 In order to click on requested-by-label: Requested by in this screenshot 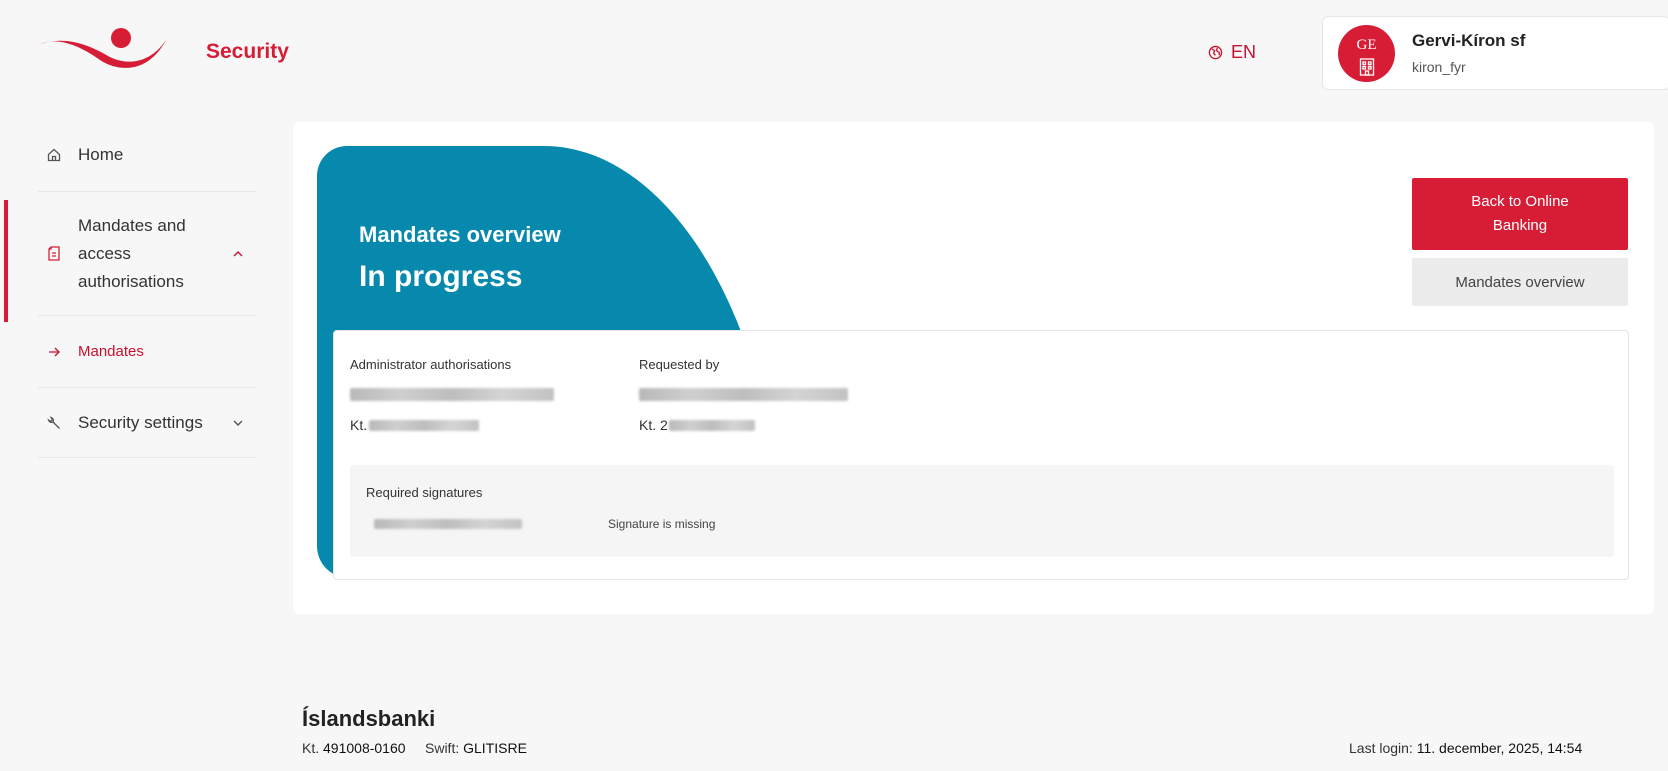, I will do `click(679, 364)`.